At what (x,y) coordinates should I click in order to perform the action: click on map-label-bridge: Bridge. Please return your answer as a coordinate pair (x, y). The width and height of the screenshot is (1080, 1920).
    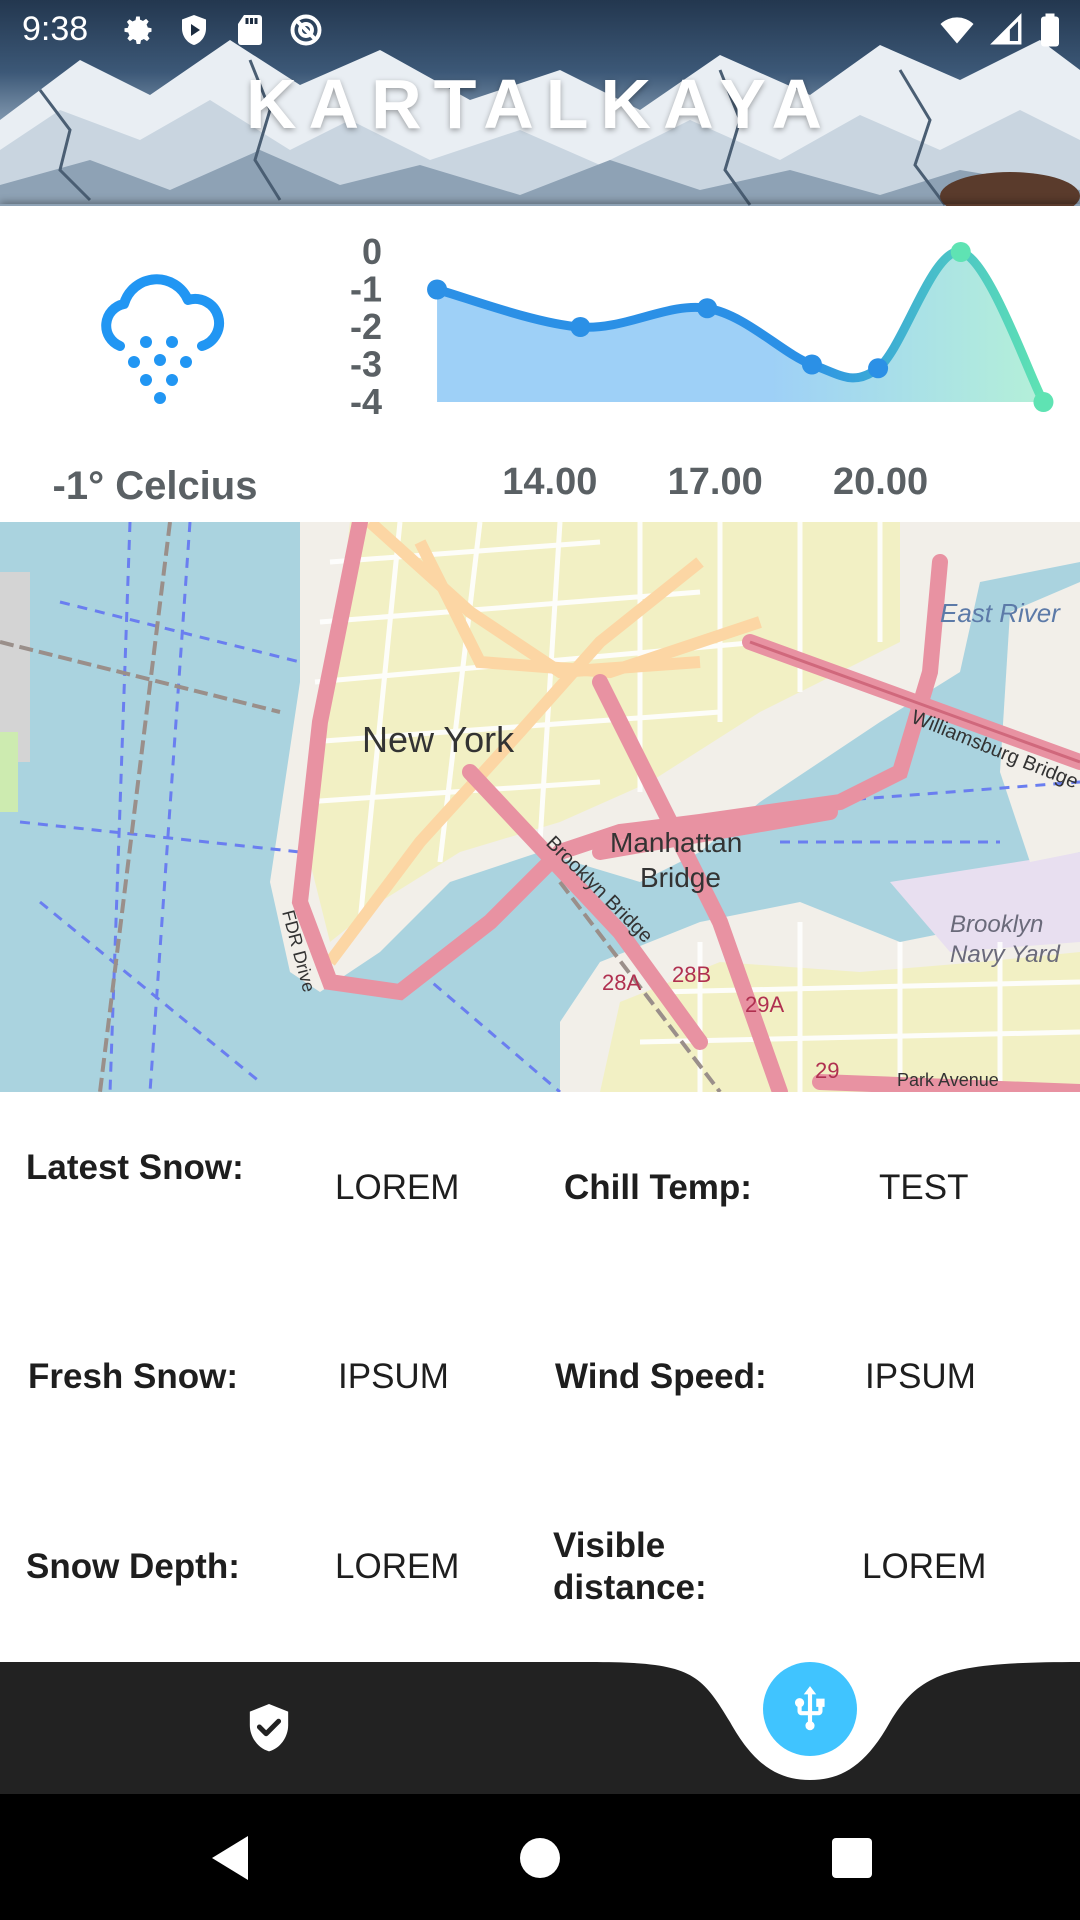
    Looking at the image, I should click on (680, 877).